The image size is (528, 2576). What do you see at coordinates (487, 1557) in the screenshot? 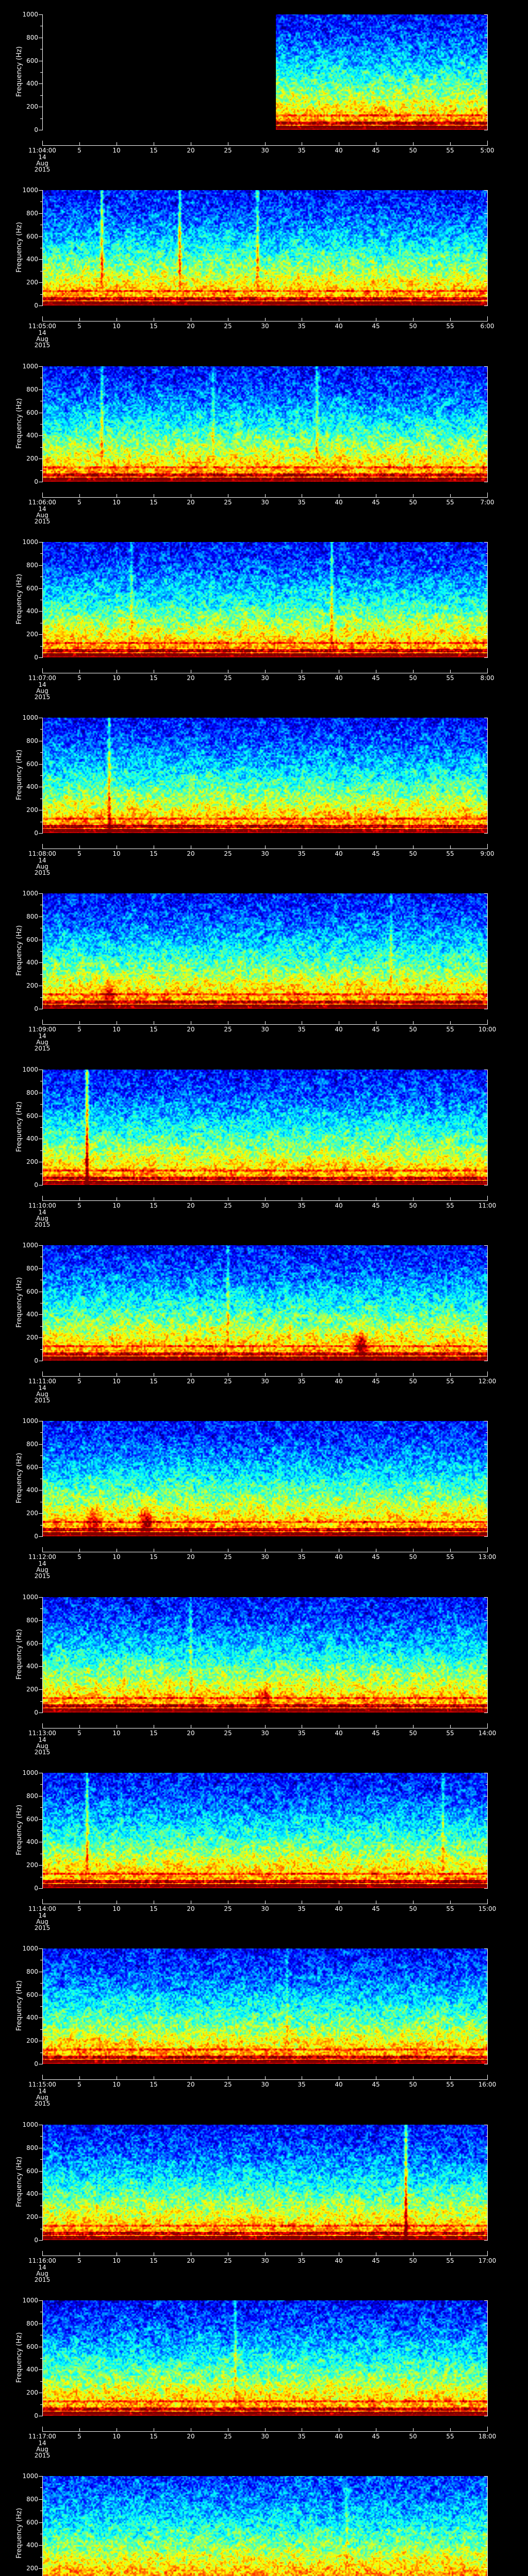
I see `end-time-label: 13:00` at bounding box center [487, 1557].